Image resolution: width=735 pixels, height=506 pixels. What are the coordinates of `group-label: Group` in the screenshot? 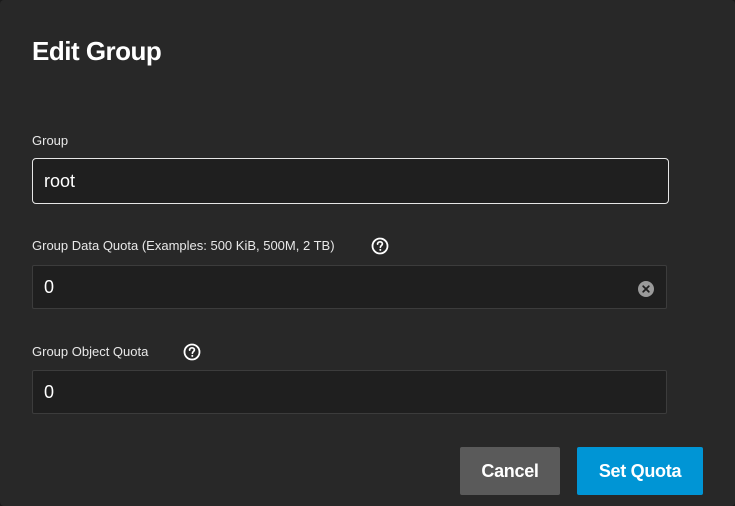 It's located at (50, 140).